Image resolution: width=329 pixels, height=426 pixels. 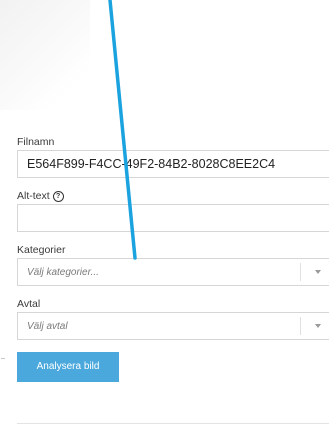 What do you see at coordinates (173, 326) in the screenshot?
I see `agreement-select: Välj avtal` at bounding box center [173, 326].